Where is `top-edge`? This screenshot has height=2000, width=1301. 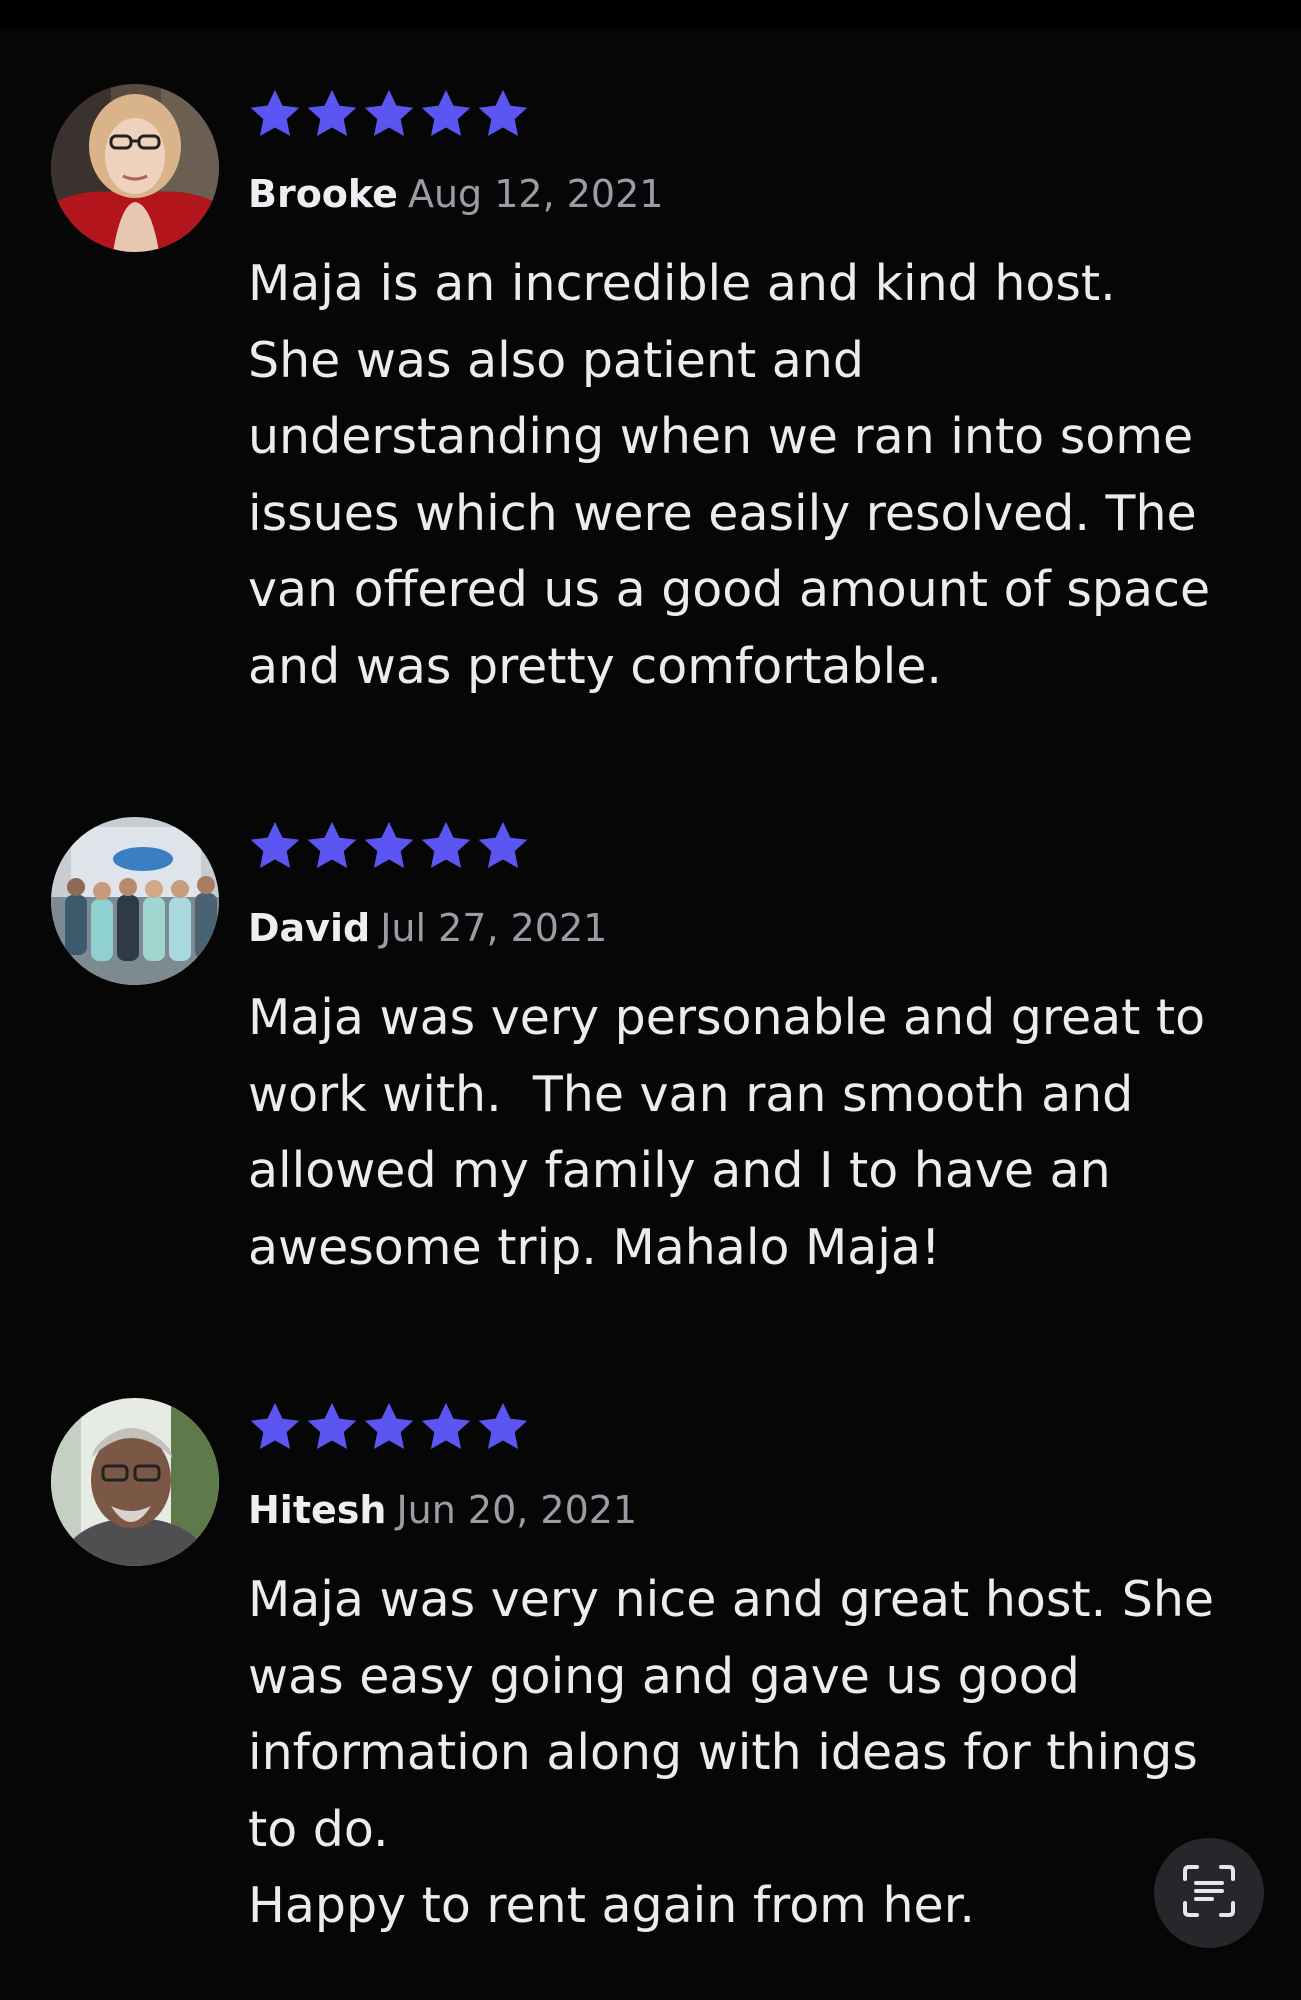
top-edge is located at coordinates (650, 14).